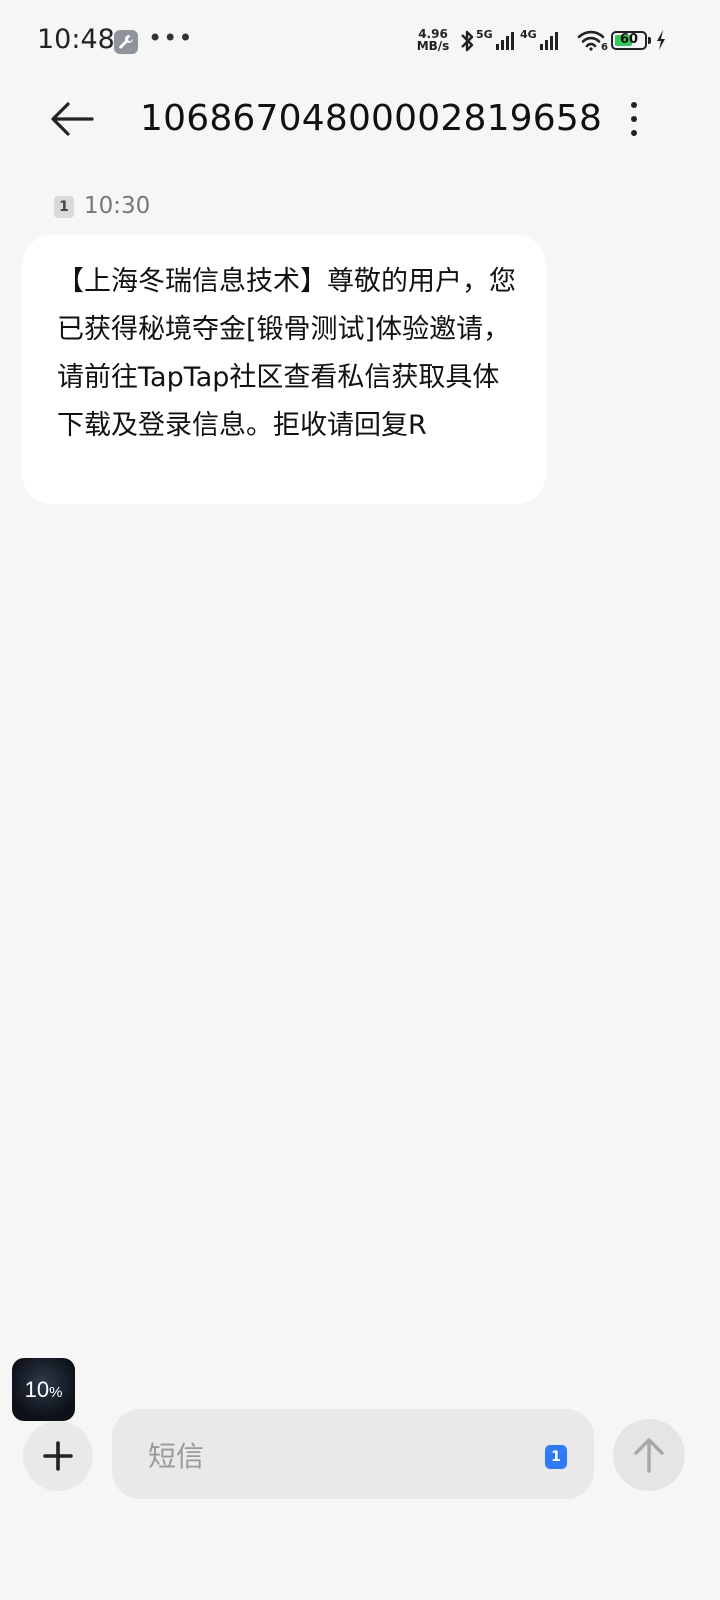 Image resolution: width=720 pixels, height=1600 pixels. What do you see at coordinates (360, 42) in the screenshot?
I see `status-bar: 10:48 ••• 4.96 MB/s 5G 4G 6 60` at bounding box center [360, 42].